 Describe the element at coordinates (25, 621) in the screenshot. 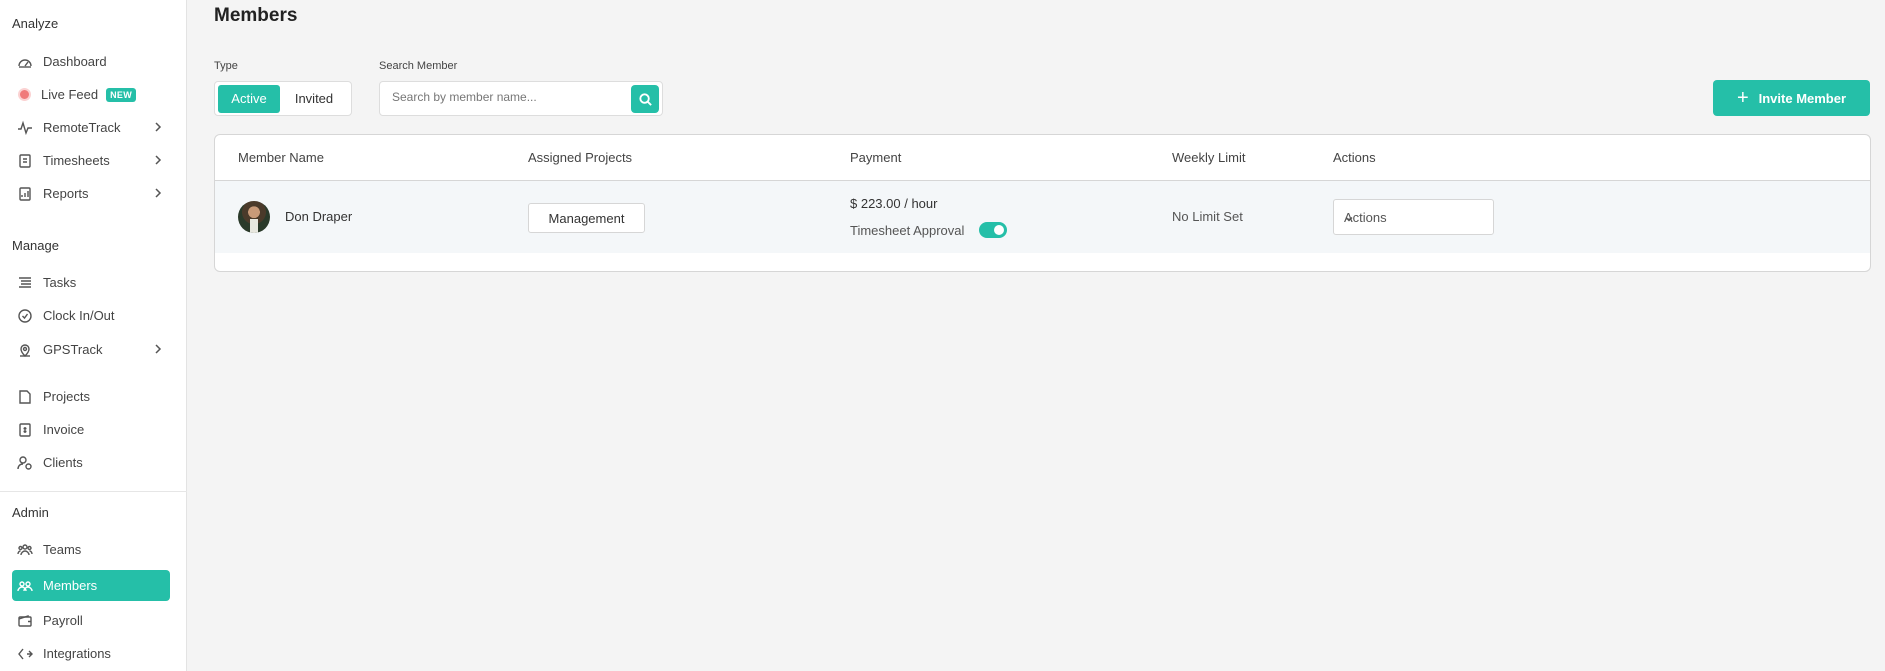

I see `wallet-icon` at that location.